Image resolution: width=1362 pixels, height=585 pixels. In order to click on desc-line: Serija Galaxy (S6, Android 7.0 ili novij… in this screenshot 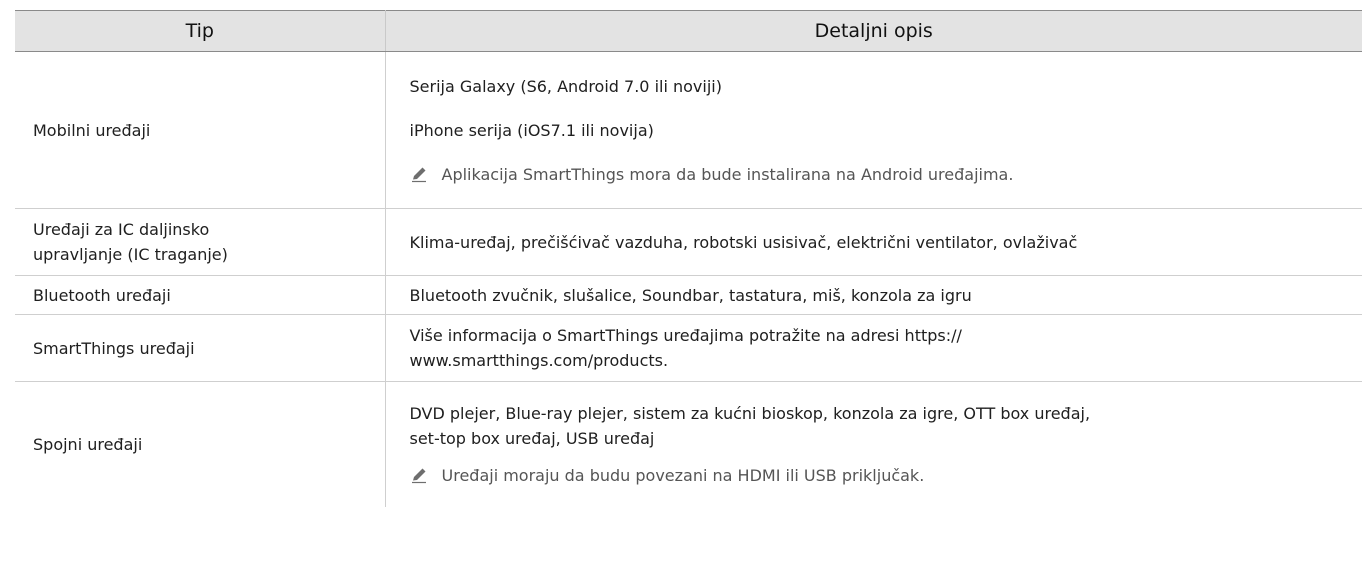, I will do `click(565, 86)`.